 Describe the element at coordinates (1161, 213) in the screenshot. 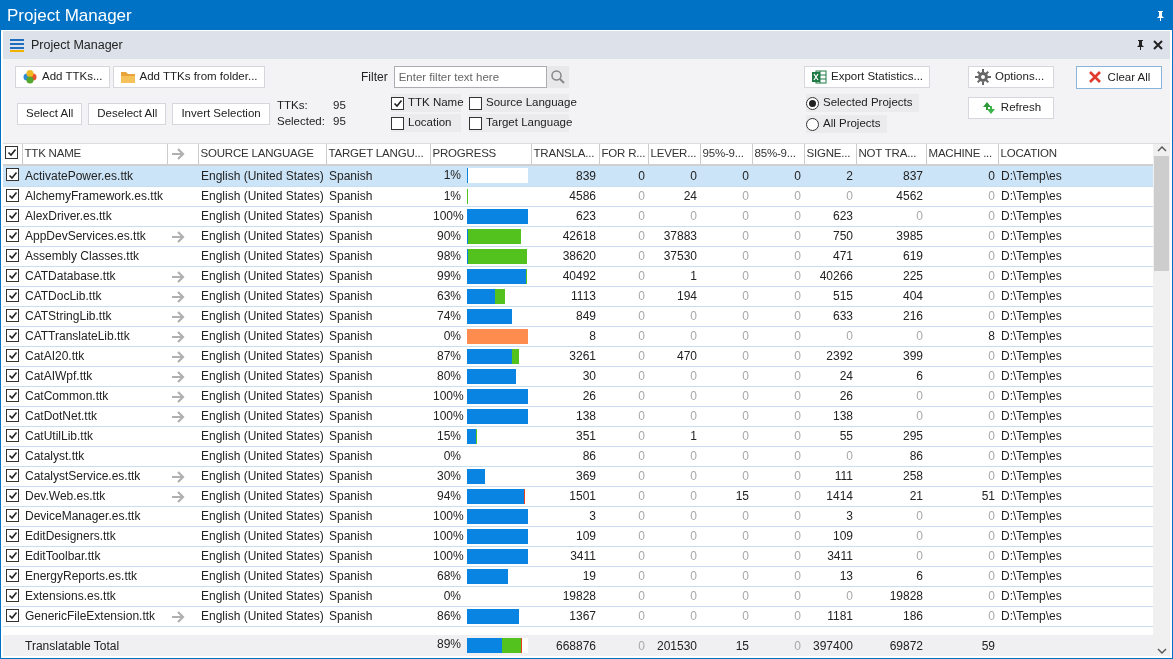

I see `scroll-thumb` at that location.